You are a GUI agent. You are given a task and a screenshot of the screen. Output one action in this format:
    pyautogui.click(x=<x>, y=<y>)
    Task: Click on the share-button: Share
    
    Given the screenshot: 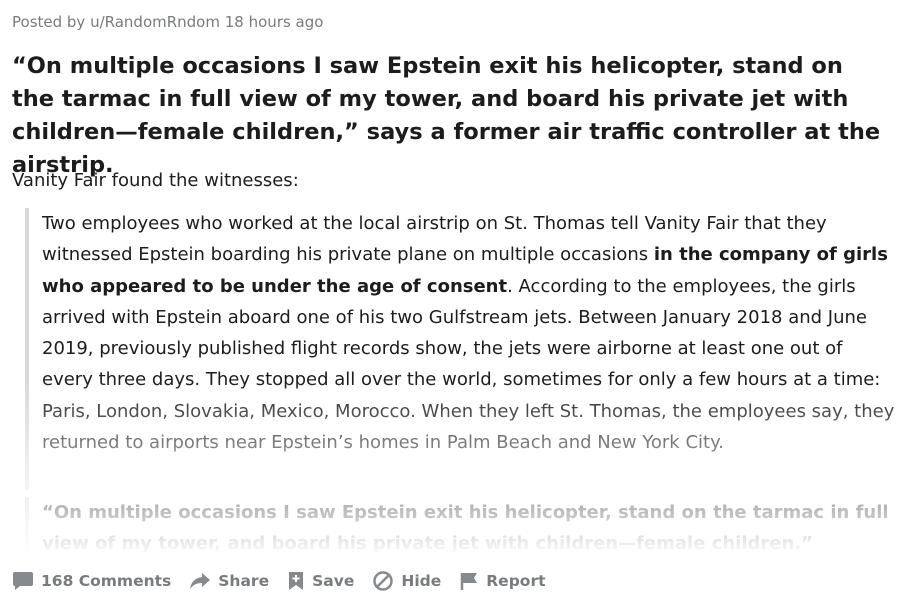 What is the action you would take?
    pyautogui.click(x=229, y=581)
    